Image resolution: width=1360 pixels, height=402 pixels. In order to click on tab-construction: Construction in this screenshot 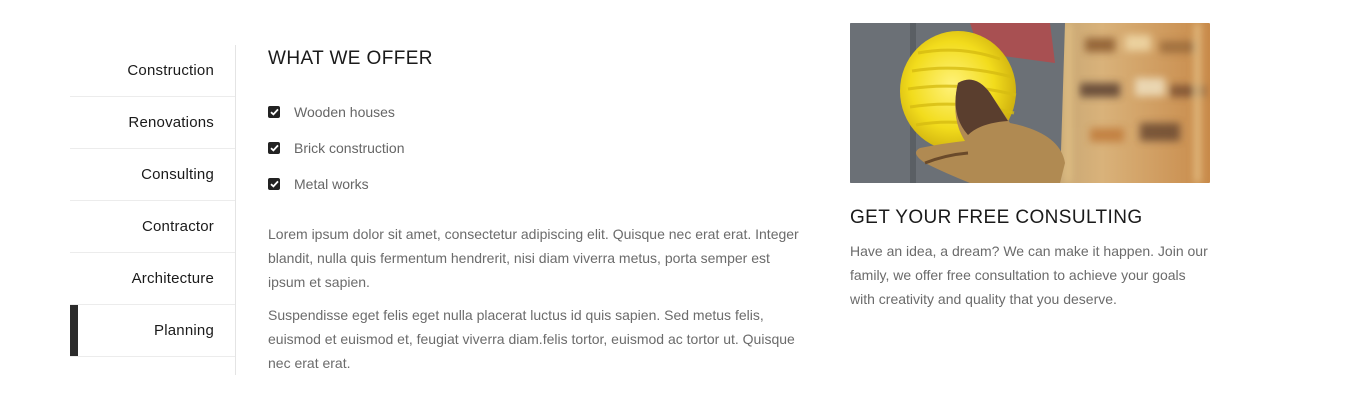, I will do `click(152, 71)`.